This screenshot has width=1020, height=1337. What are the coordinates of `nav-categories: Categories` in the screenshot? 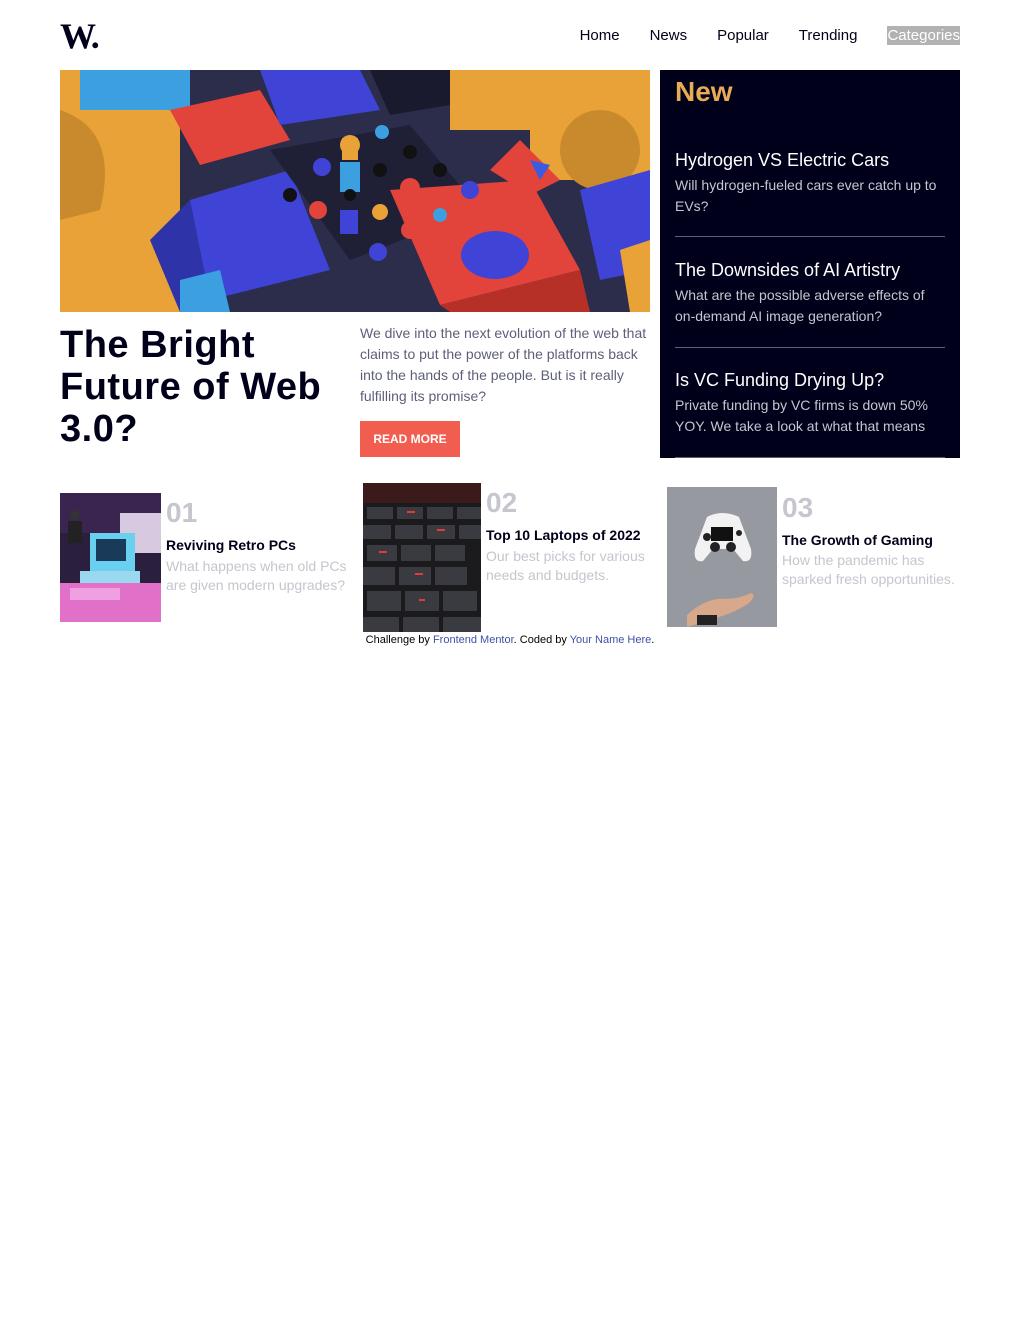 It's located at (923, 35).